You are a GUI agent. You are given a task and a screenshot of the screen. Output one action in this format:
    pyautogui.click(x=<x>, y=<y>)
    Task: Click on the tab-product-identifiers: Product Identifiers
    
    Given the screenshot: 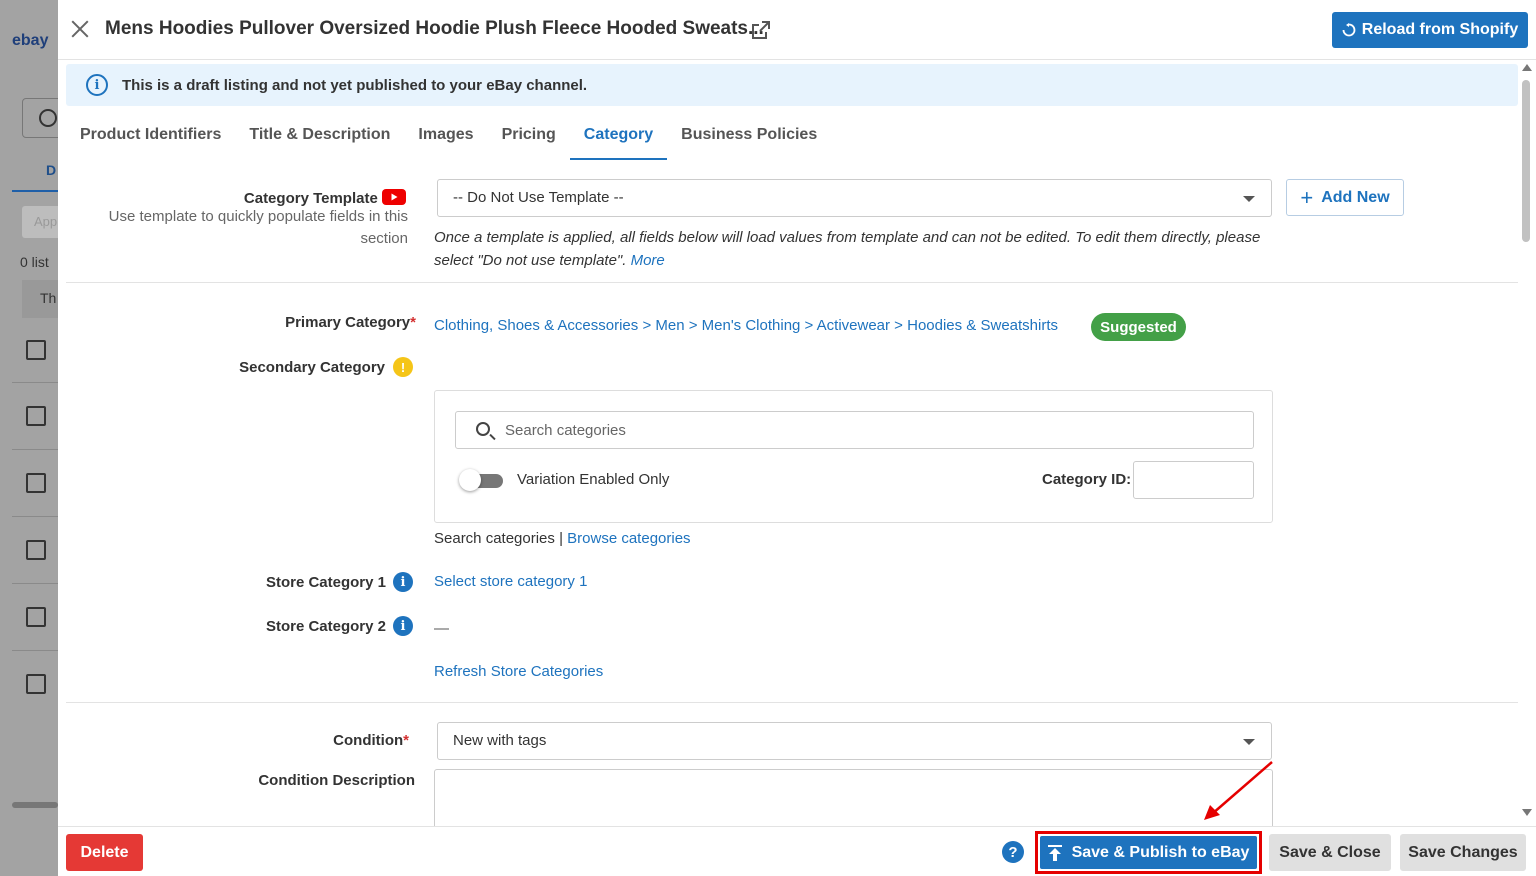 What is the action you would take?
    pyautogui.click(x=150, y=136)
    